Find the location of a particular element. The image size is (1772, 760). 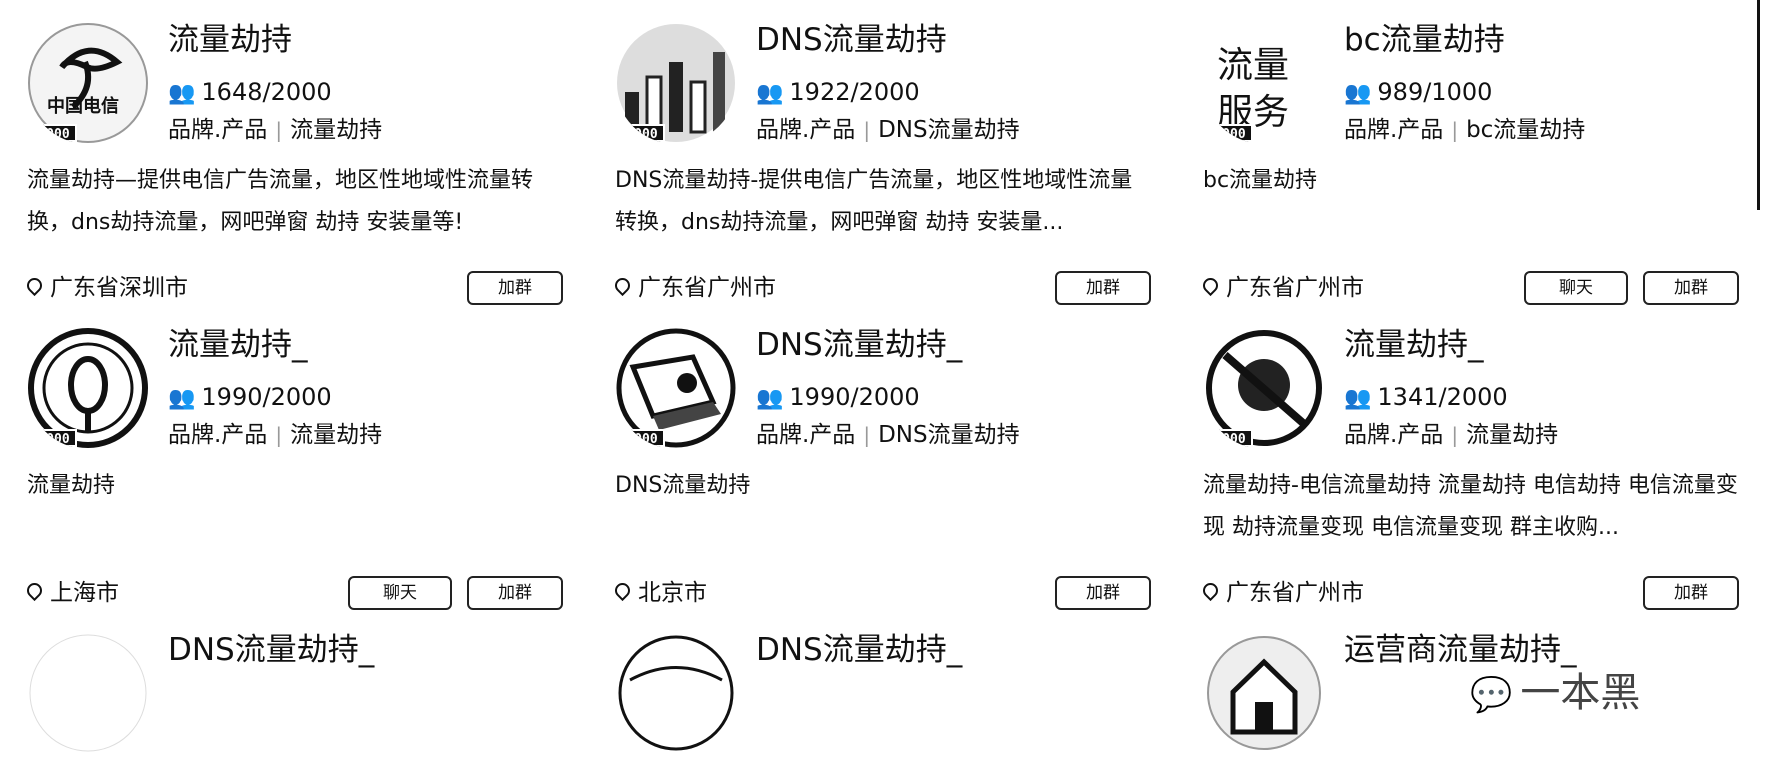

svg-text: 流量 is located at coordinates (1253, 65).